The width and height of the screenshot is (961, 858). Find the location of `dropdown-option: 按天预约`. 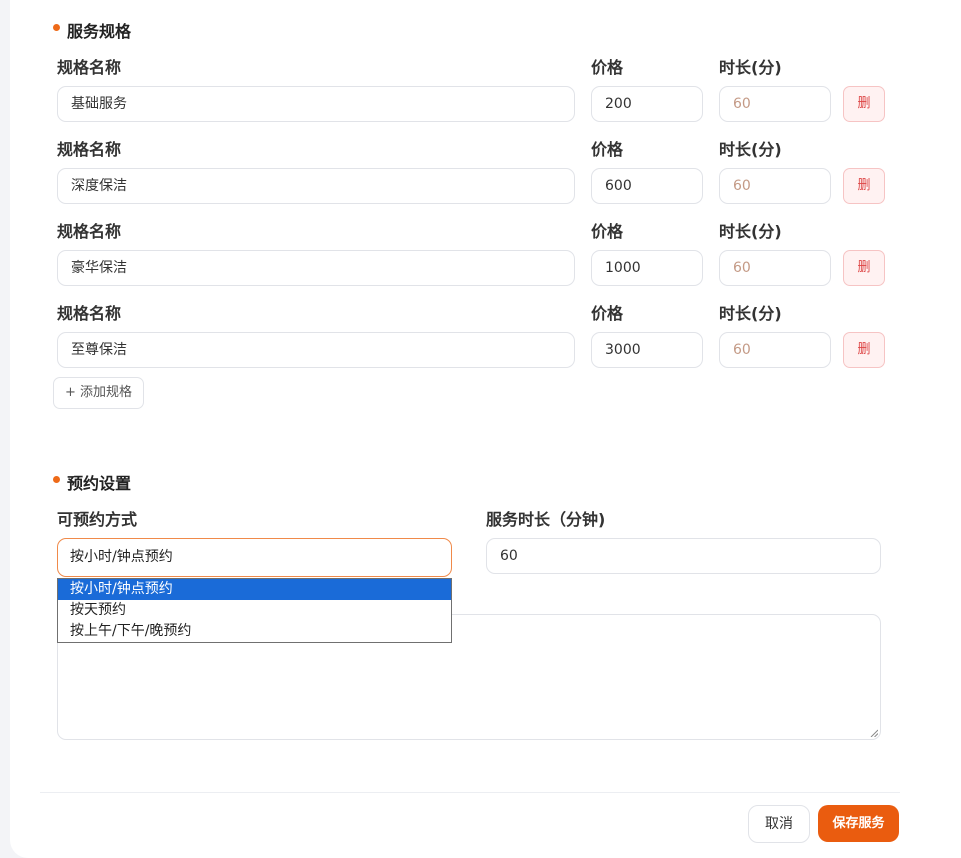

dropdown-option: 按天预约 is located at coordinates (254, 610).